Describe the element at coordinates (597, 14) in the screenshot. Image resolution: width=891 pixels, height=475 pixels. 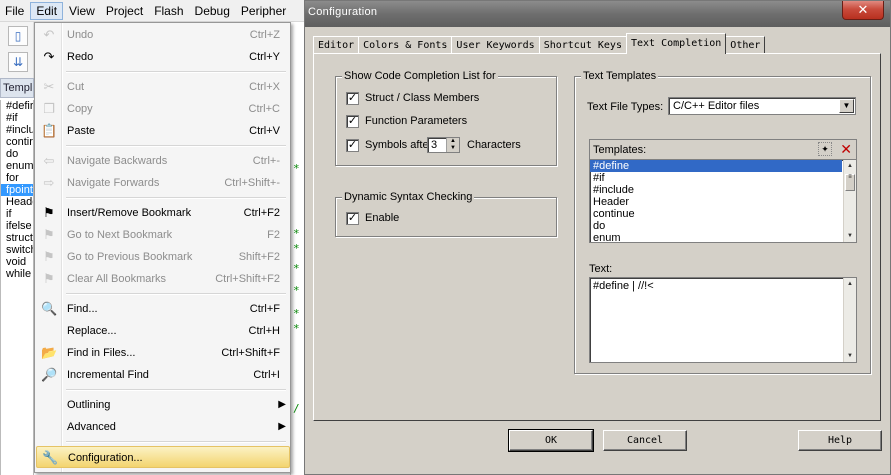
I see `dialog-titlebar: Configuration ✕` at that location.